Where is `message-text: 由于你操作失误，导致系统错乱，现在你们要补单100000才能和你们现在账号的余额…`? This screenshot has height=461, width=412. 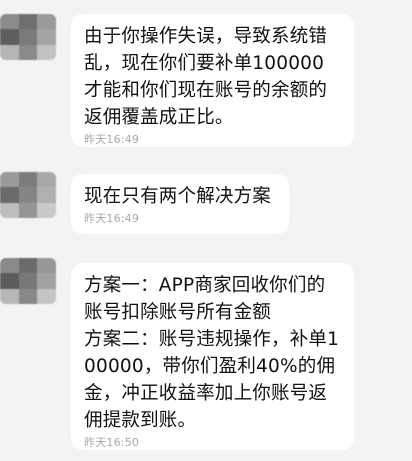
message-text: 由于你操作失误，导致系统错乱，现在你们要补单100000才能和你们现在账号的余额… is located at coordinates (206, 77).